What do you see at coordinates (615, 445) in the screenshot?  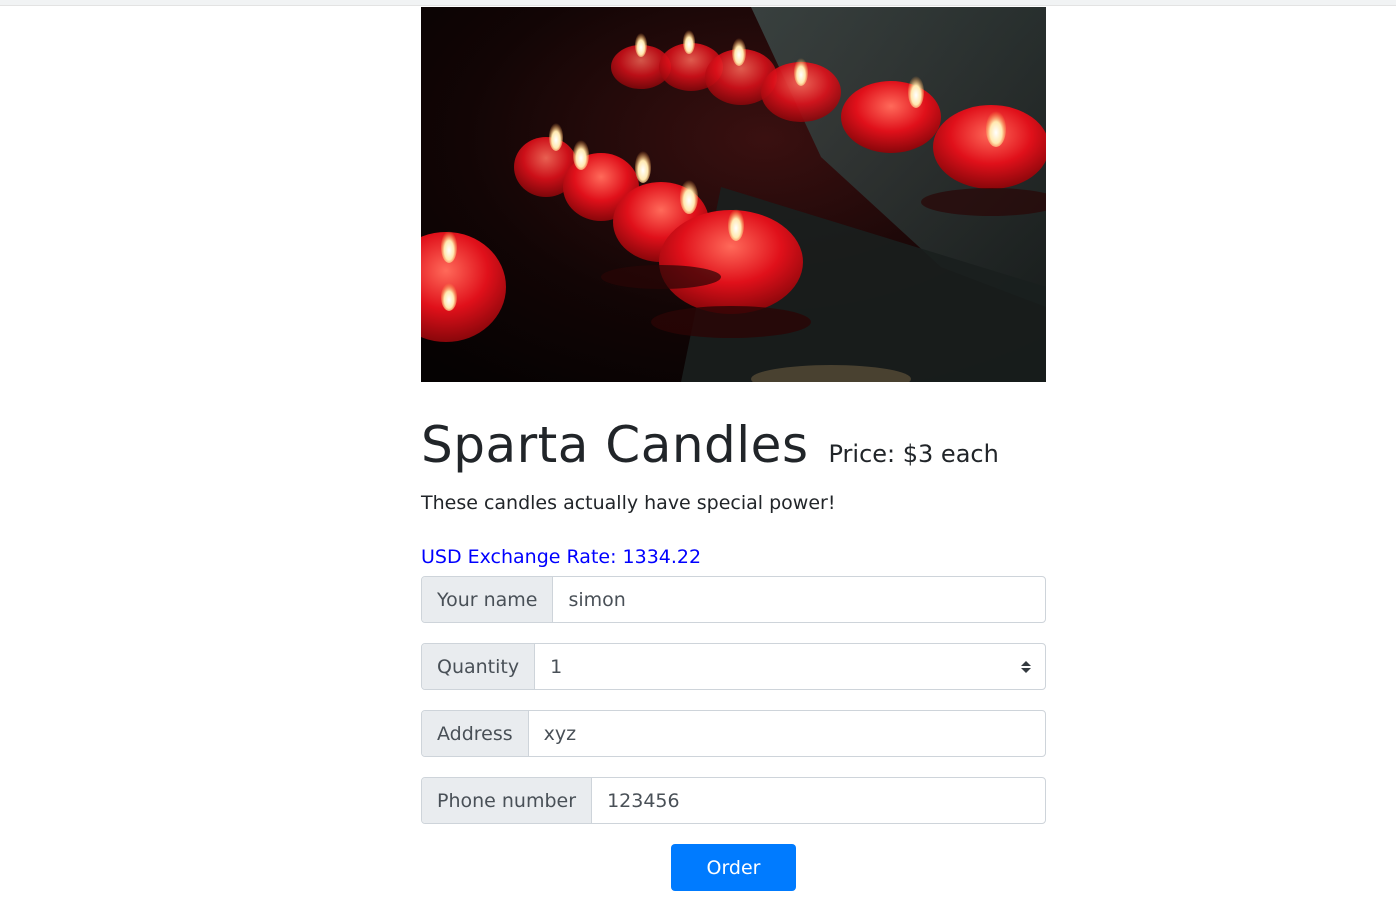 I see `product-title: Sparta Candles` at bounding box center [615, 445].